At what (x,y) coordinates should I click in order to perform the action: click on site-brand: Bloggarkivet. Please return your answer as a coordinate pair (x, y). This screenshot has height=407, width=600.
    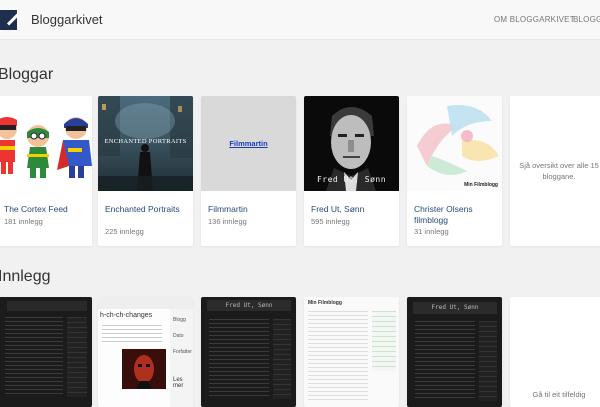
    Looking at the image, I should click on (67, 19).